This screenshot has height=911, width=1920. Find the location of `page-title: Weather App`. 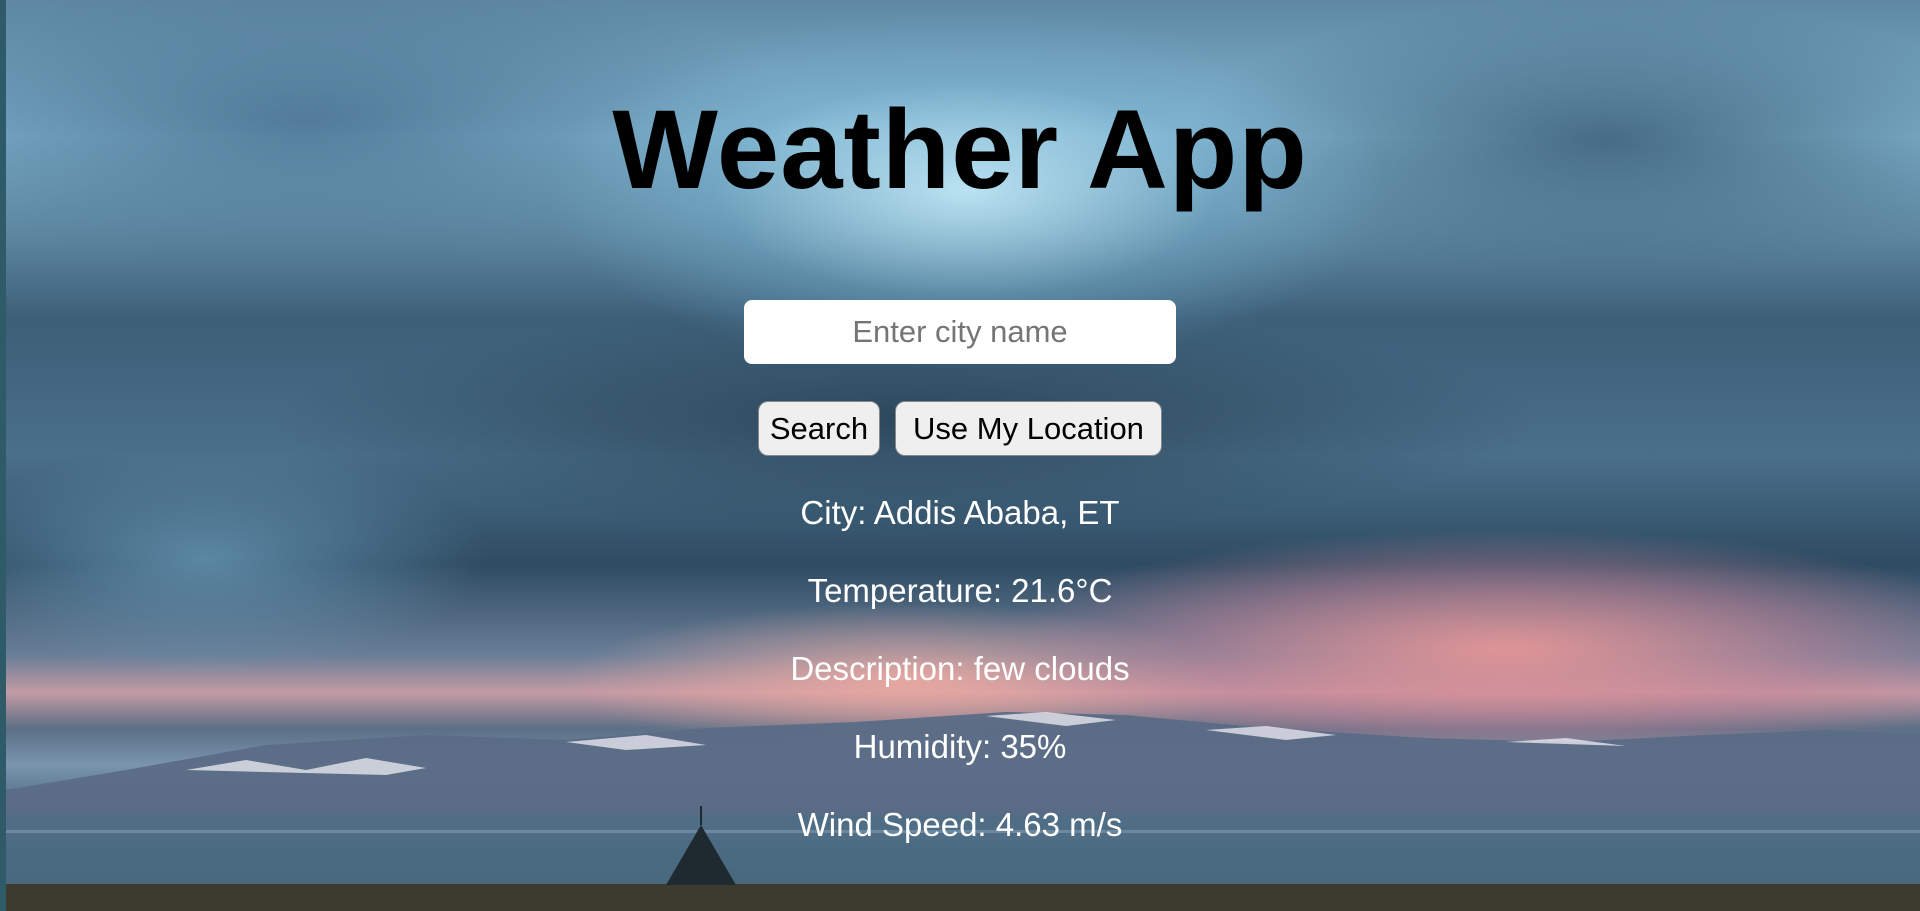

page-title: Weather App is located at coordinates (960, 149).